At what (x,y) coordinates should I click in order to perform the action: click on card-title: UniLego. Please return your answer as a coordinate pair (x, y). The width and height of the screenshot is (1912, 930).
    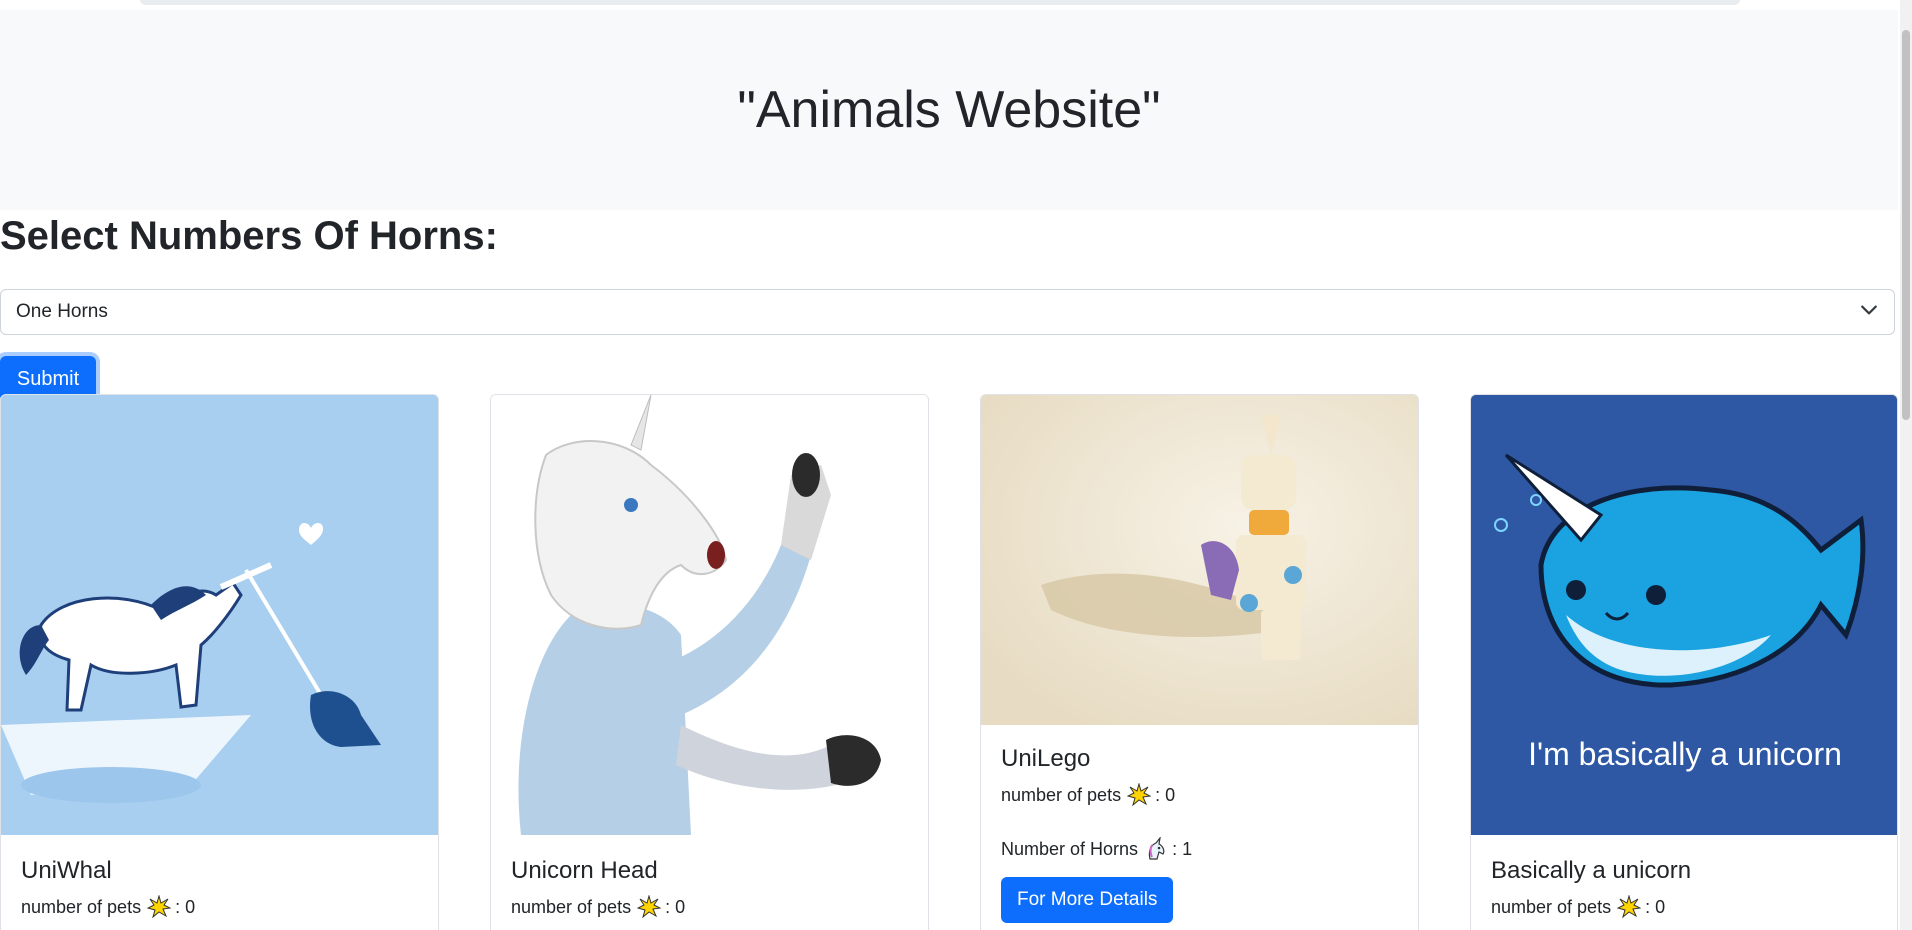
    Looking at the image, I should click on (1046, 758).